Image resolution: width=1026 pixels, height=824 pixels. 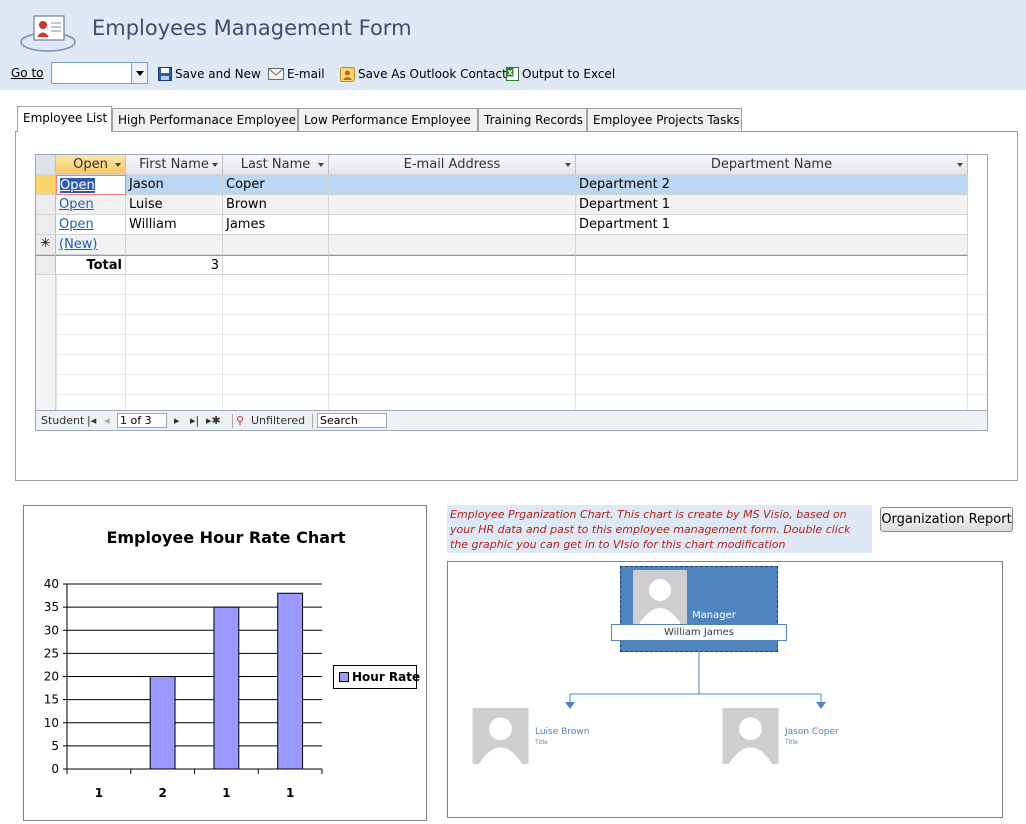 What do you see at coordinates (240, 420) in the screenshot?
I see `filter-removed-icon: ⚲` at bounding box center [240, 420].